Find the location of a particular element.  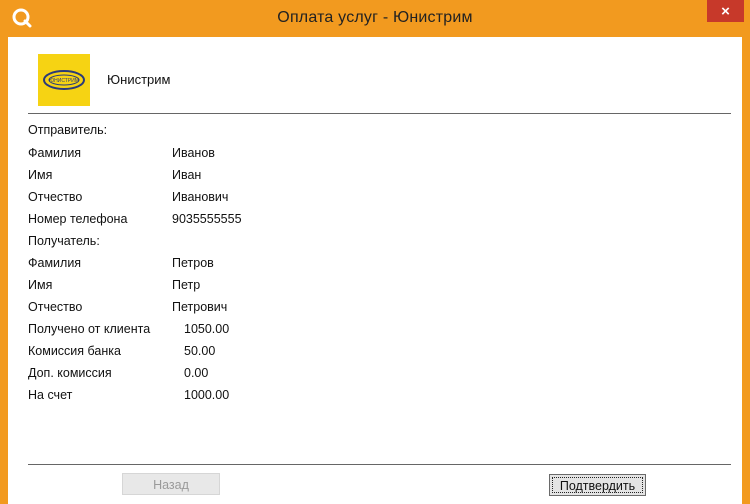

bank-fee-label: Комиссия банка is located at coordinates (74, 351).